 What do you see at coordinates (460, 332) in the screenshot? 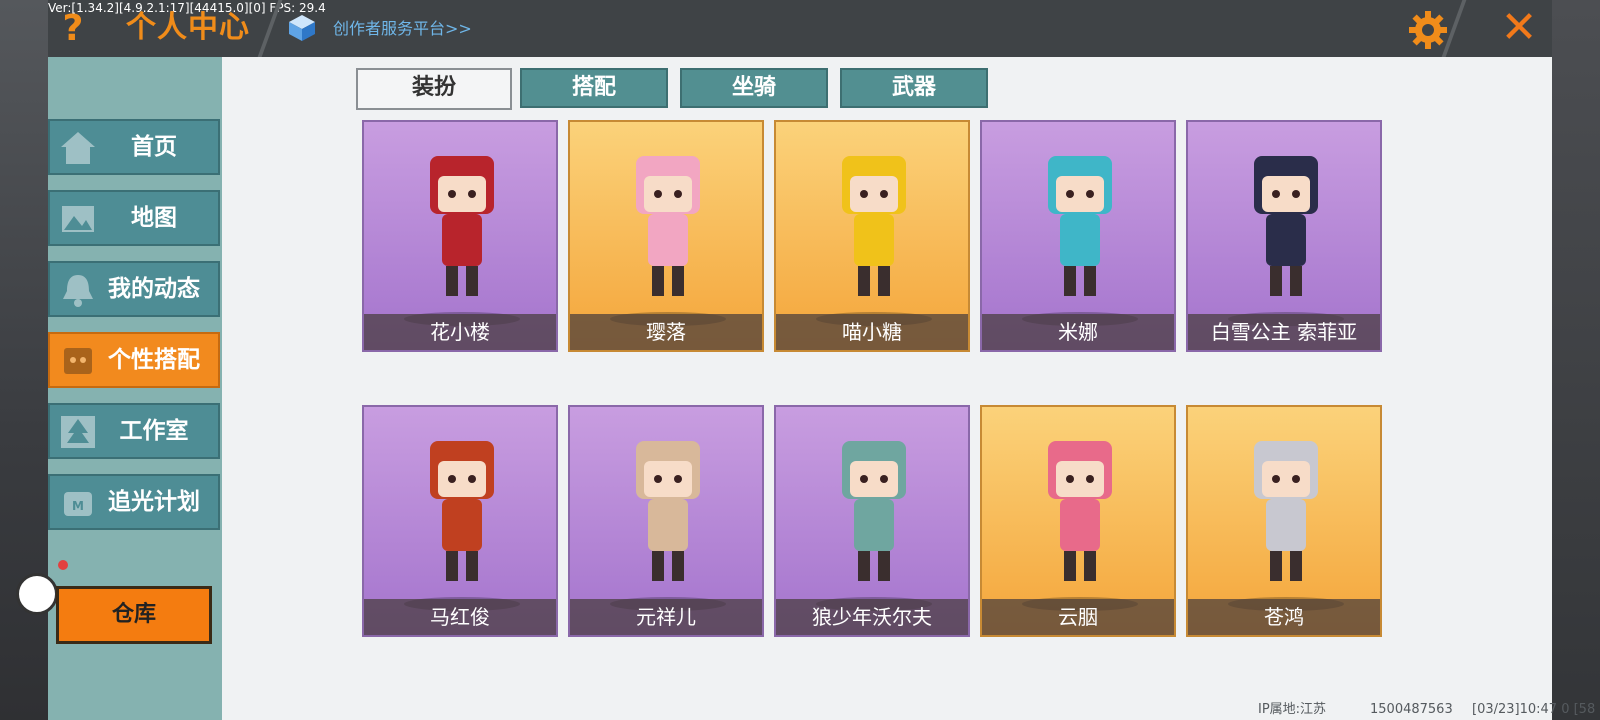
I see `skin-name: 花小楼` at bounding box center [460, 332].